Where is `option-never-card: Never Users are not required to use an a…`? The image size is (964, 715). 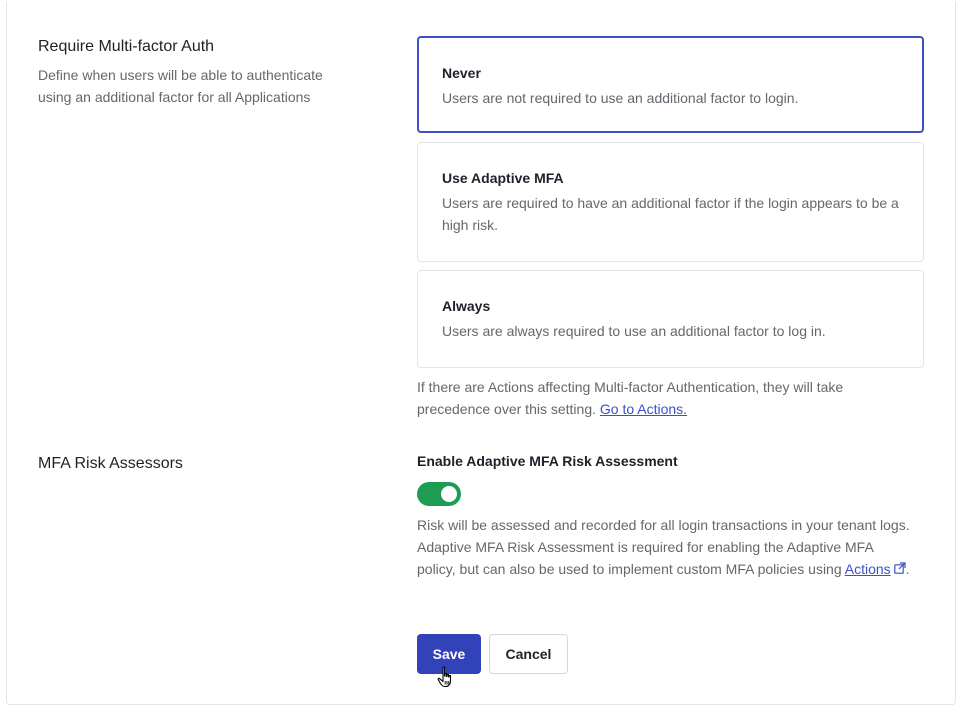
option-never-card: Never Users are not required to use an a… is located at coordinates (670, 84).